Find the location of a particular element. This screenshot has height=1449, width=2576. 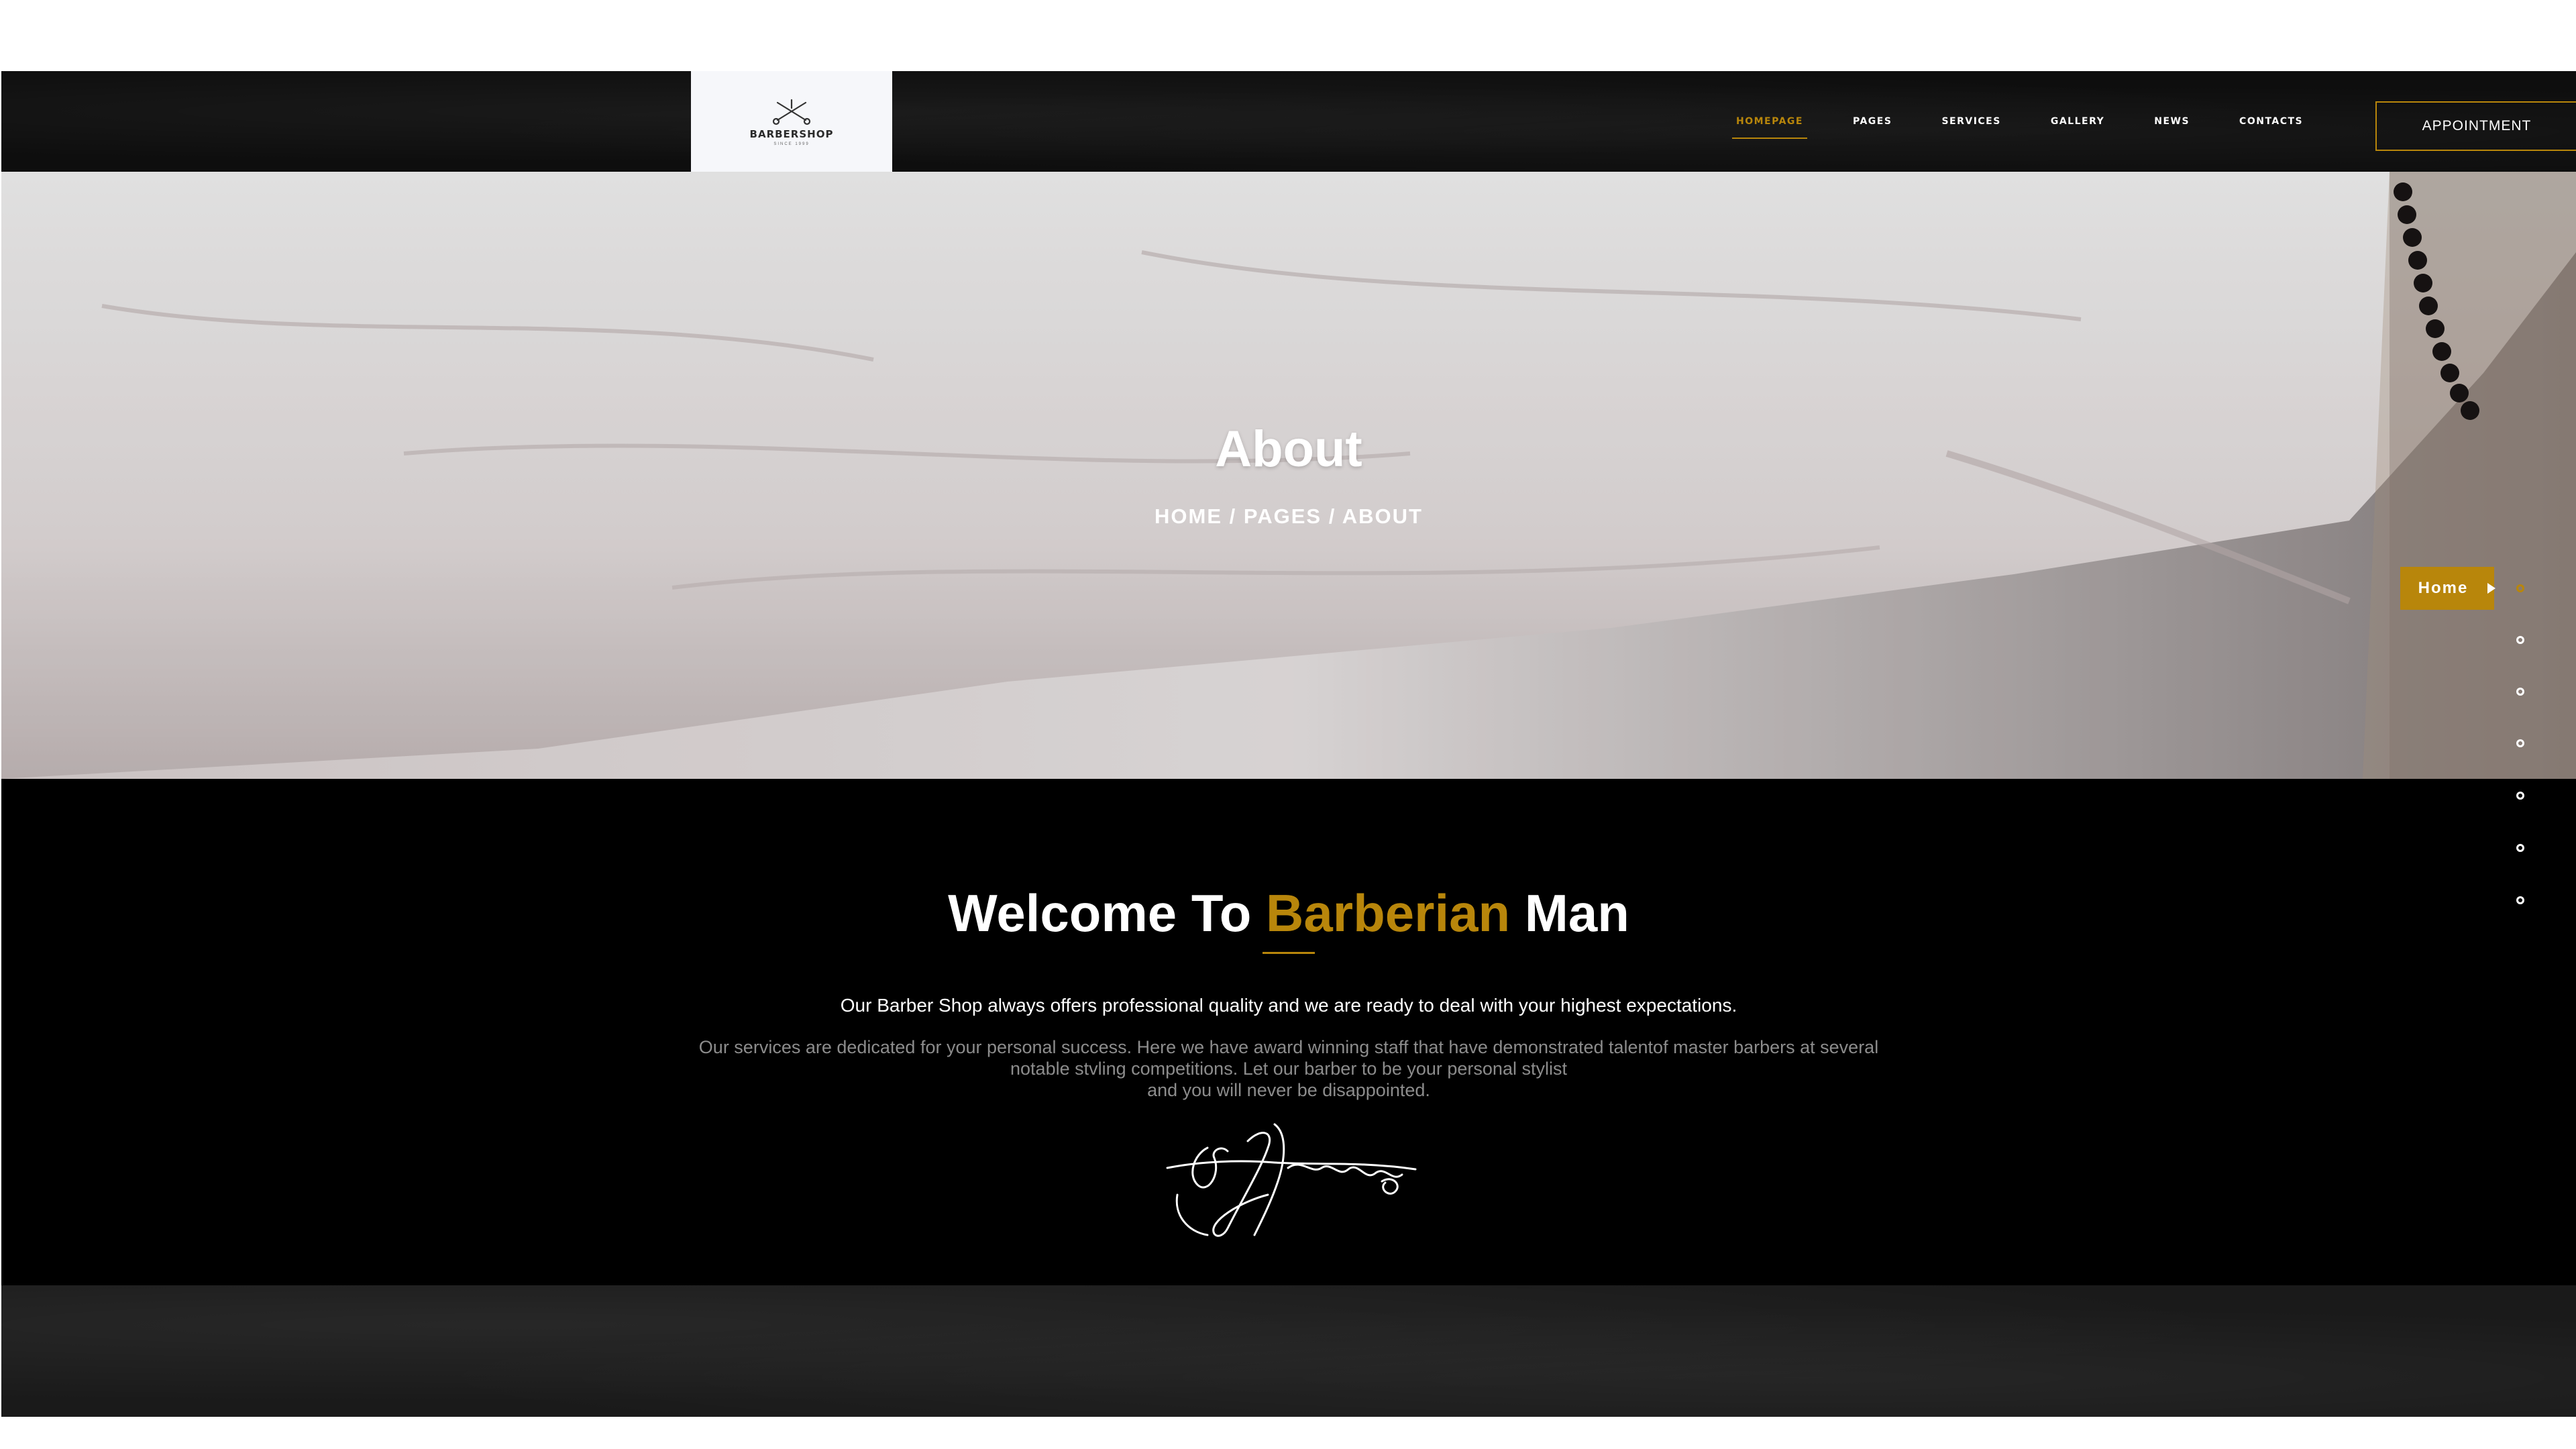

welcome-heading-accent: Barberian is located at coordinates (1388, 913).